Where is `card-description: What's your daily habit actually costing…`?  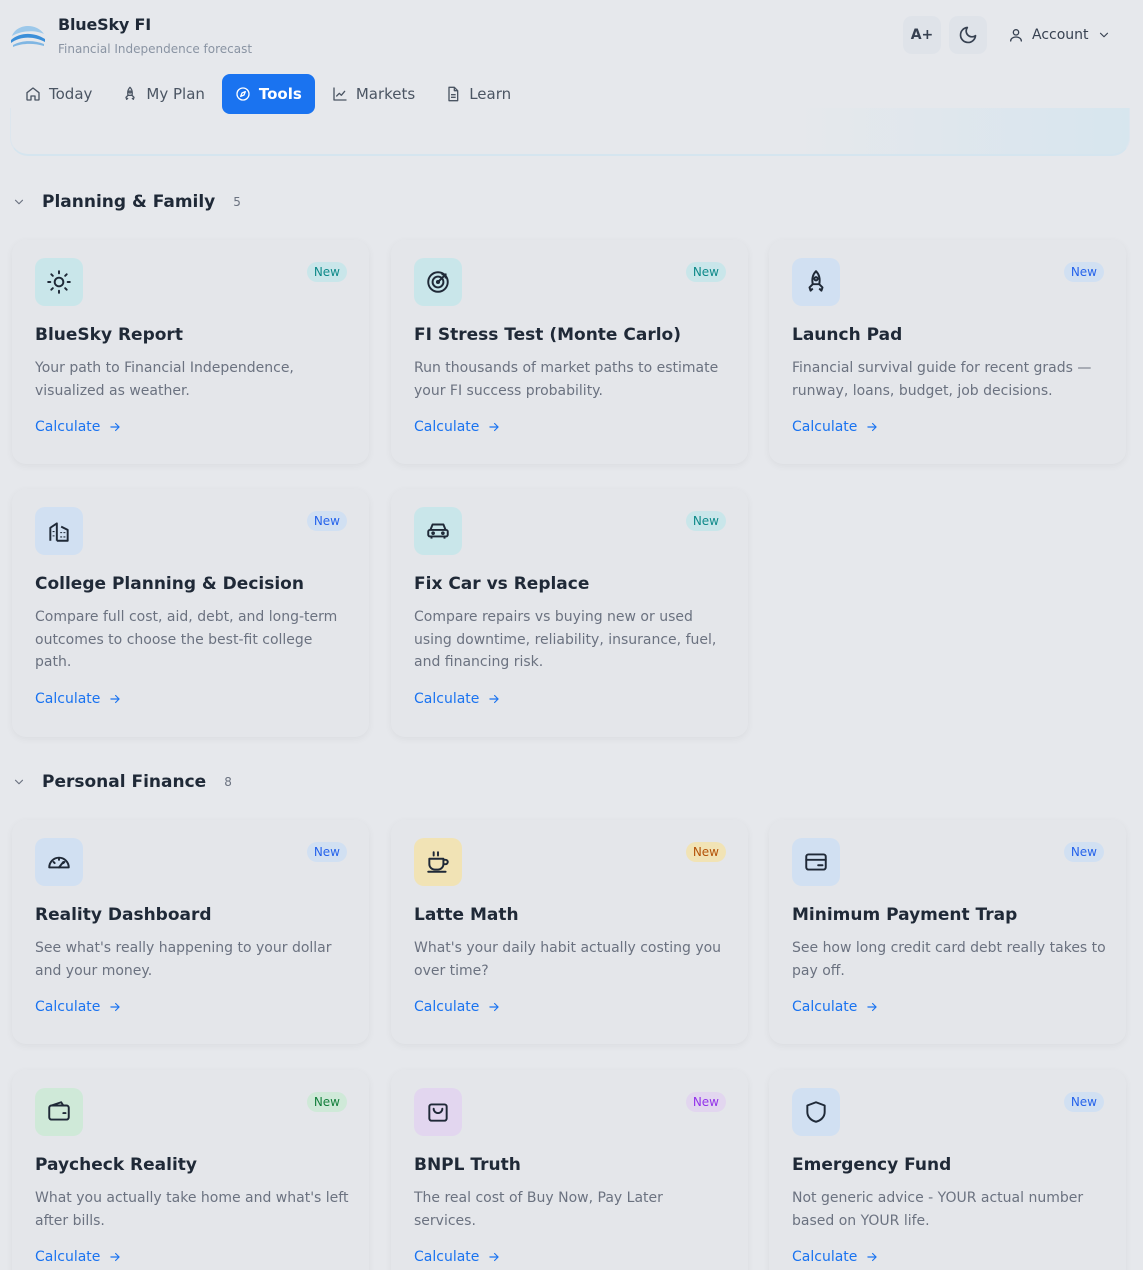 card-description: What's your daily habit actually costing… is located at coordinates (568, 959).